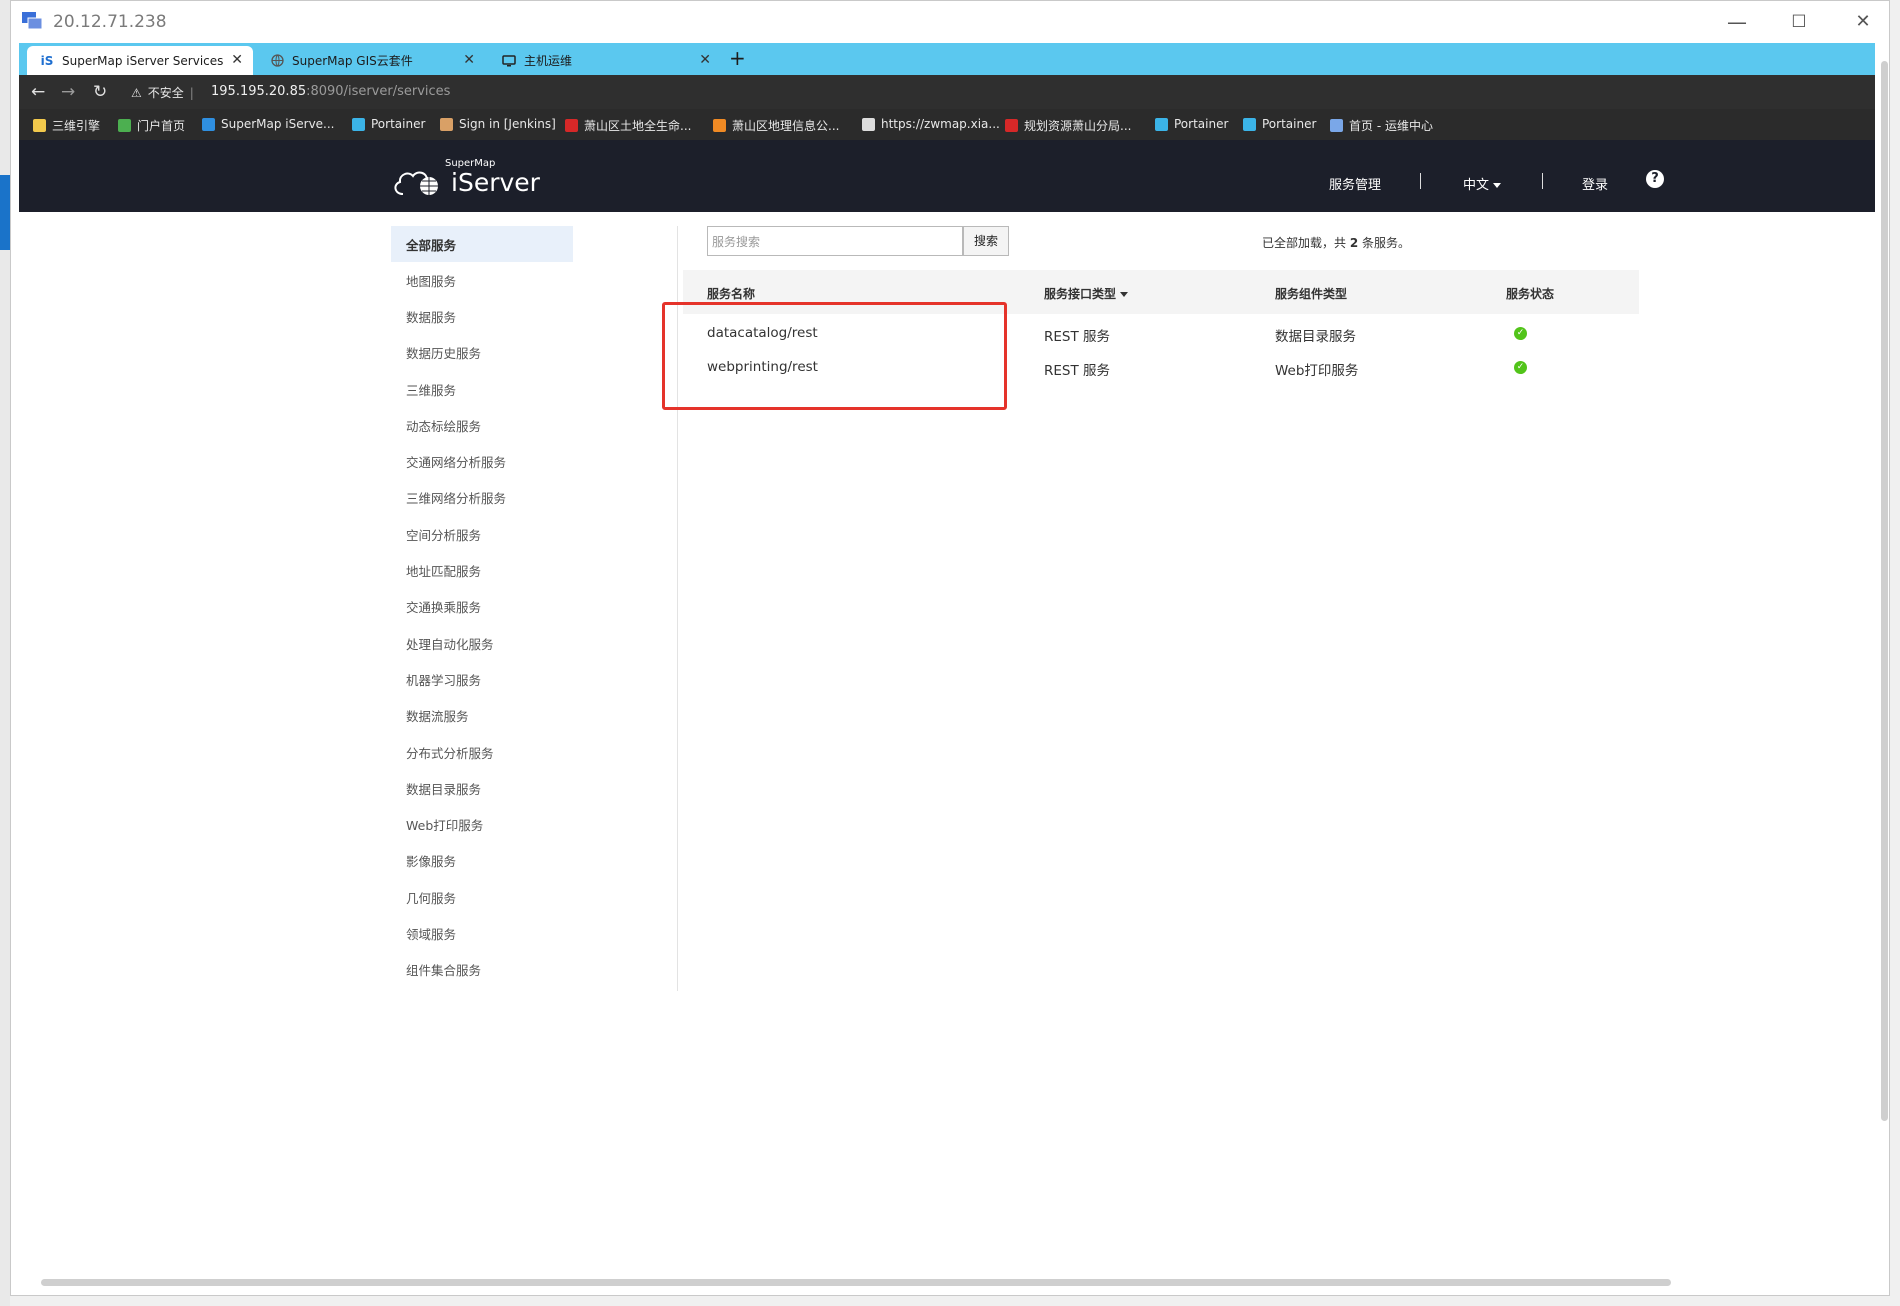 This screenshot has width=1900, height=1306. Describe the element at coordinates (136, 92) in the screenshot. I see `warning-icon: ⚠` at that location.